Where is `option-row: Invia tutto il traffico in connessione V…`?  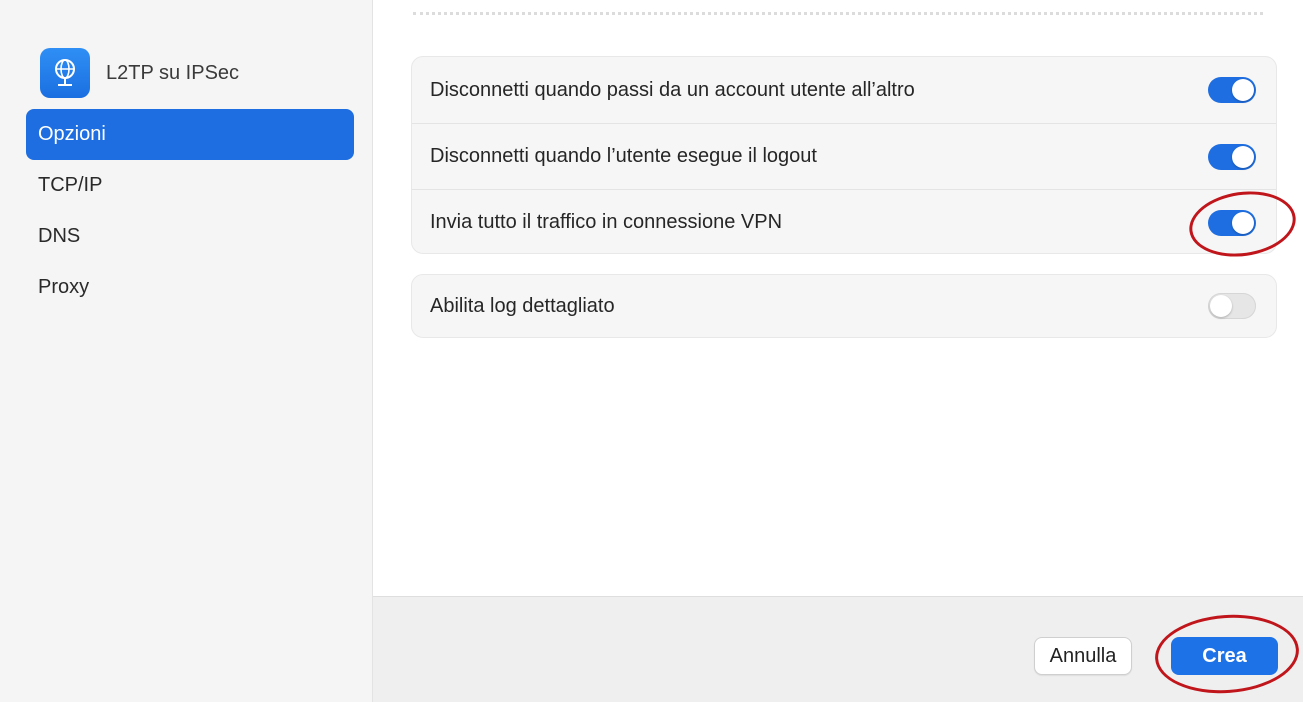
option-row: Invia tutto il traffico in connessione V… is located at coordinates (844, 222).